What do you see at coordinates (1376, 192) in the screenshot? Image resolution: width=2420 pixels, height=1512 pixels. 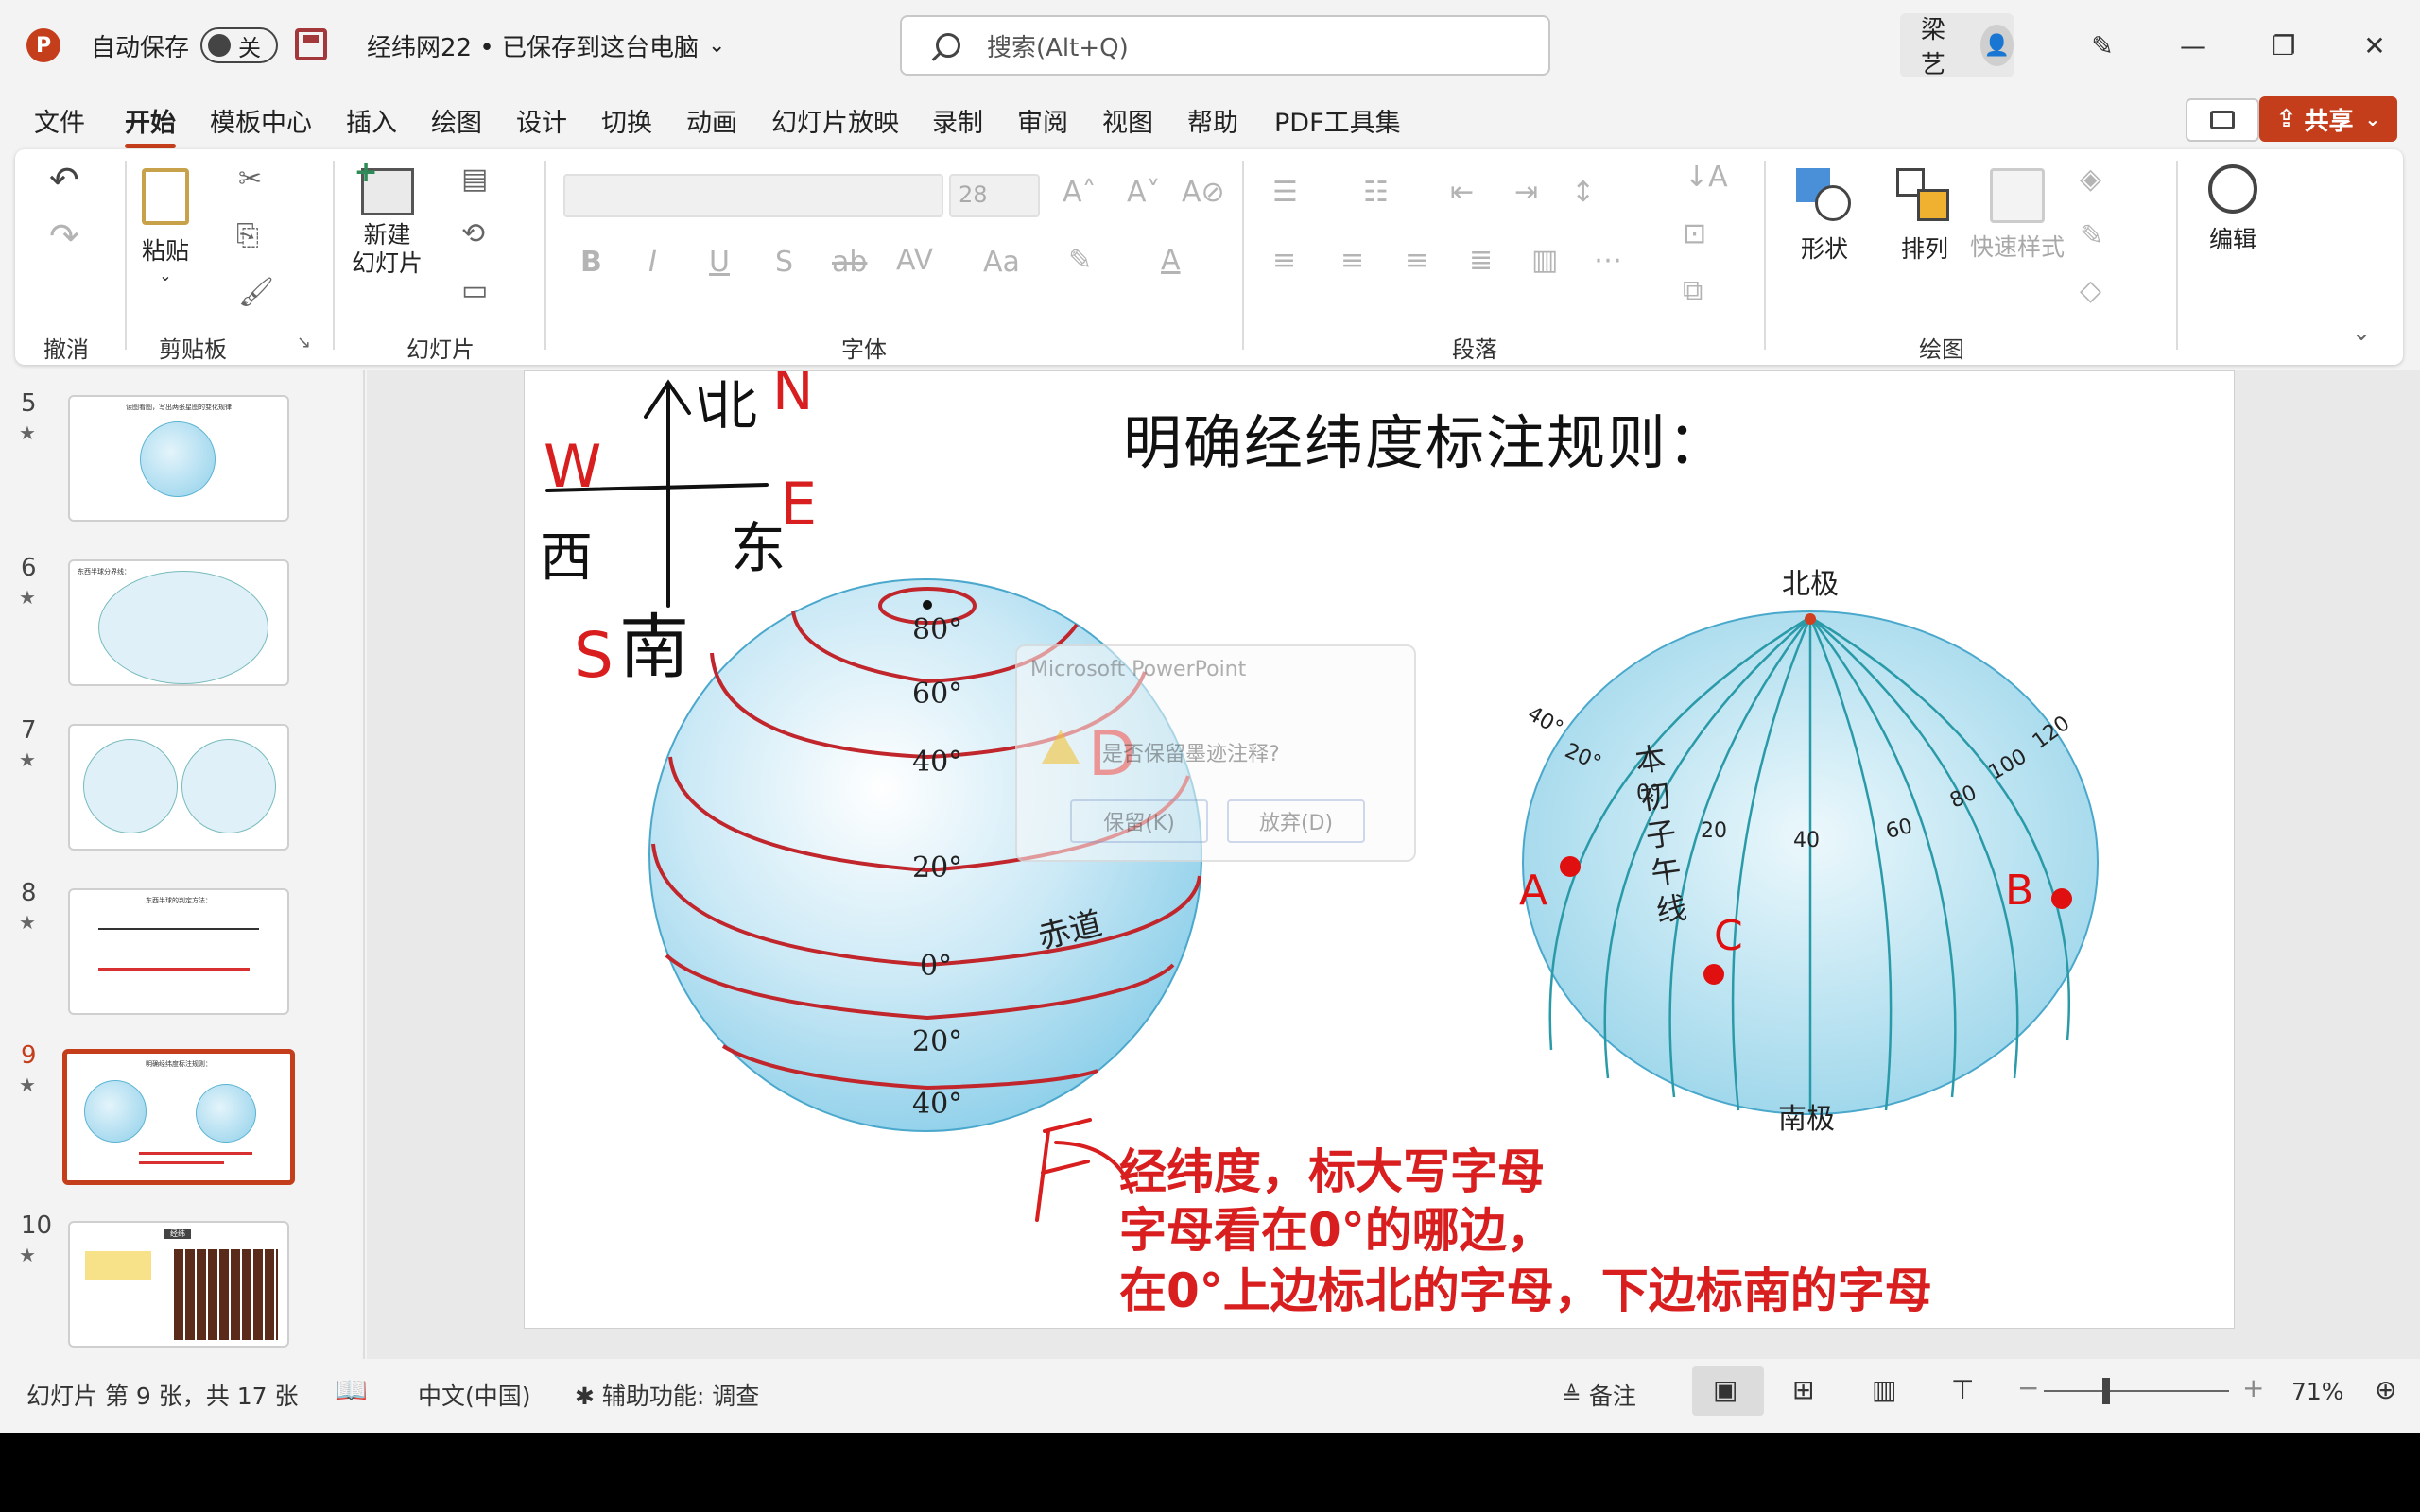 I see `numbering-icon: ☷` at bounding box center [1376, 192].